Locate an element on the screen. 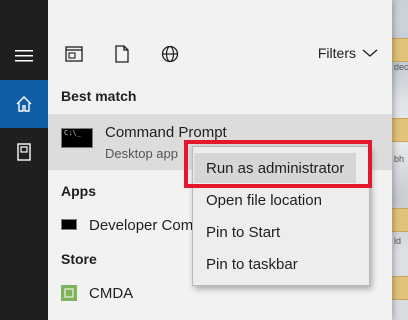 The height and width of the screenshot is (320, 408). hamburger-menu-button is located at coordinates (24, 56).